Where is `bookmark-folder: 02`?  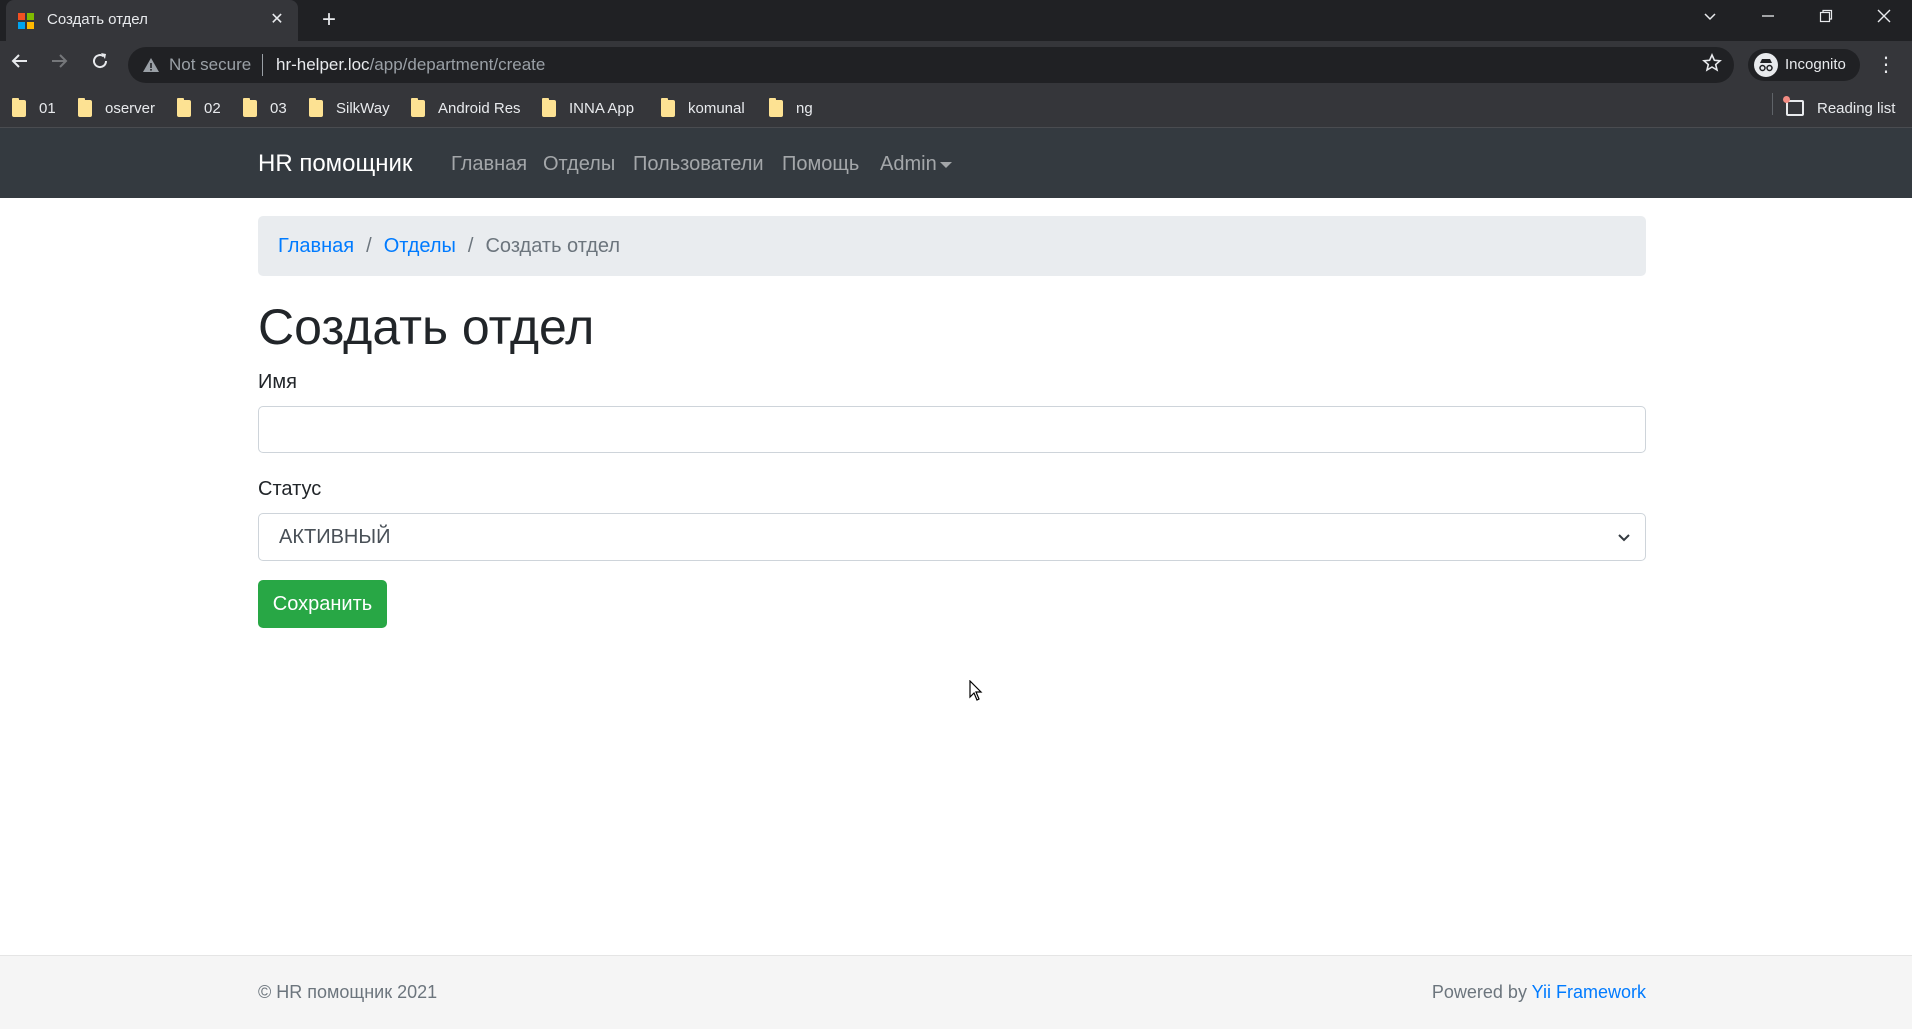
bookmark-folder: 02 is located at coordinates (199, 108).